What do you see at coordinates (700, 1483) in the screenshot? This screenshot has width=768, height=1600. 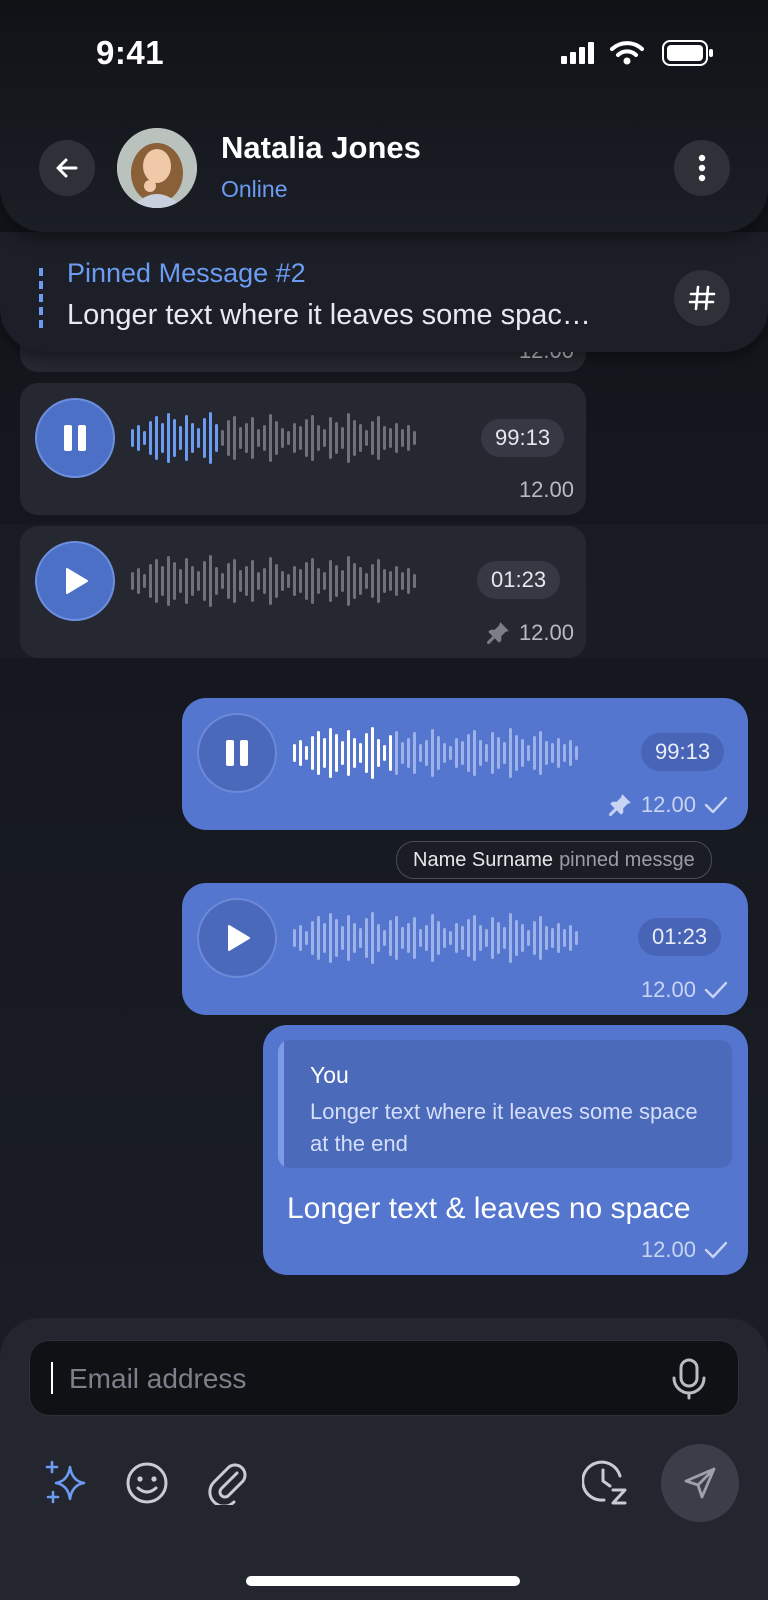 I see `send-button` at bounding box center [700, 1483].